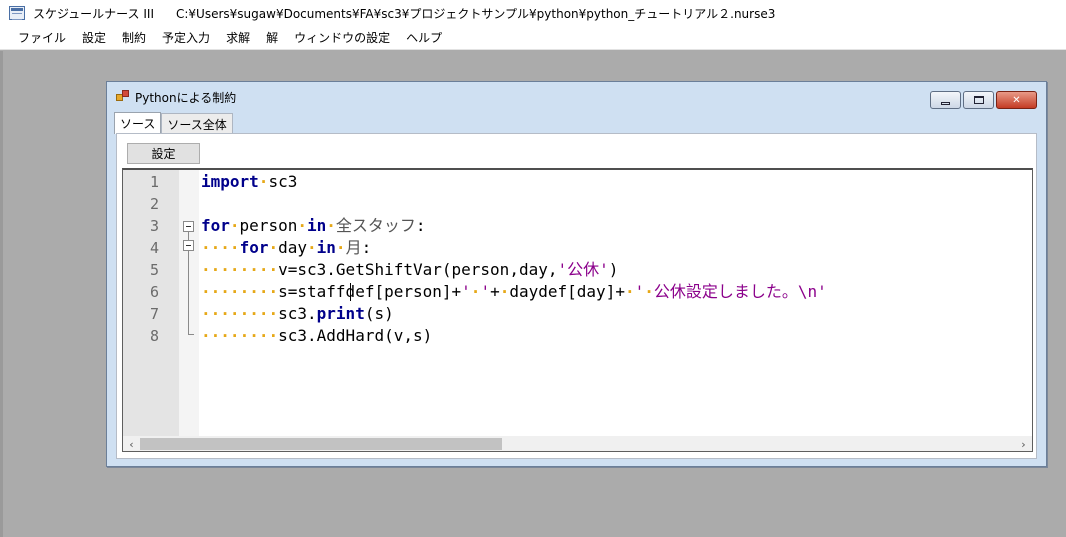  What do you see at coordinates (249, 182) in the screenshot?
I see `code-line-1: import·sc3` at bounding box center [249, 182].